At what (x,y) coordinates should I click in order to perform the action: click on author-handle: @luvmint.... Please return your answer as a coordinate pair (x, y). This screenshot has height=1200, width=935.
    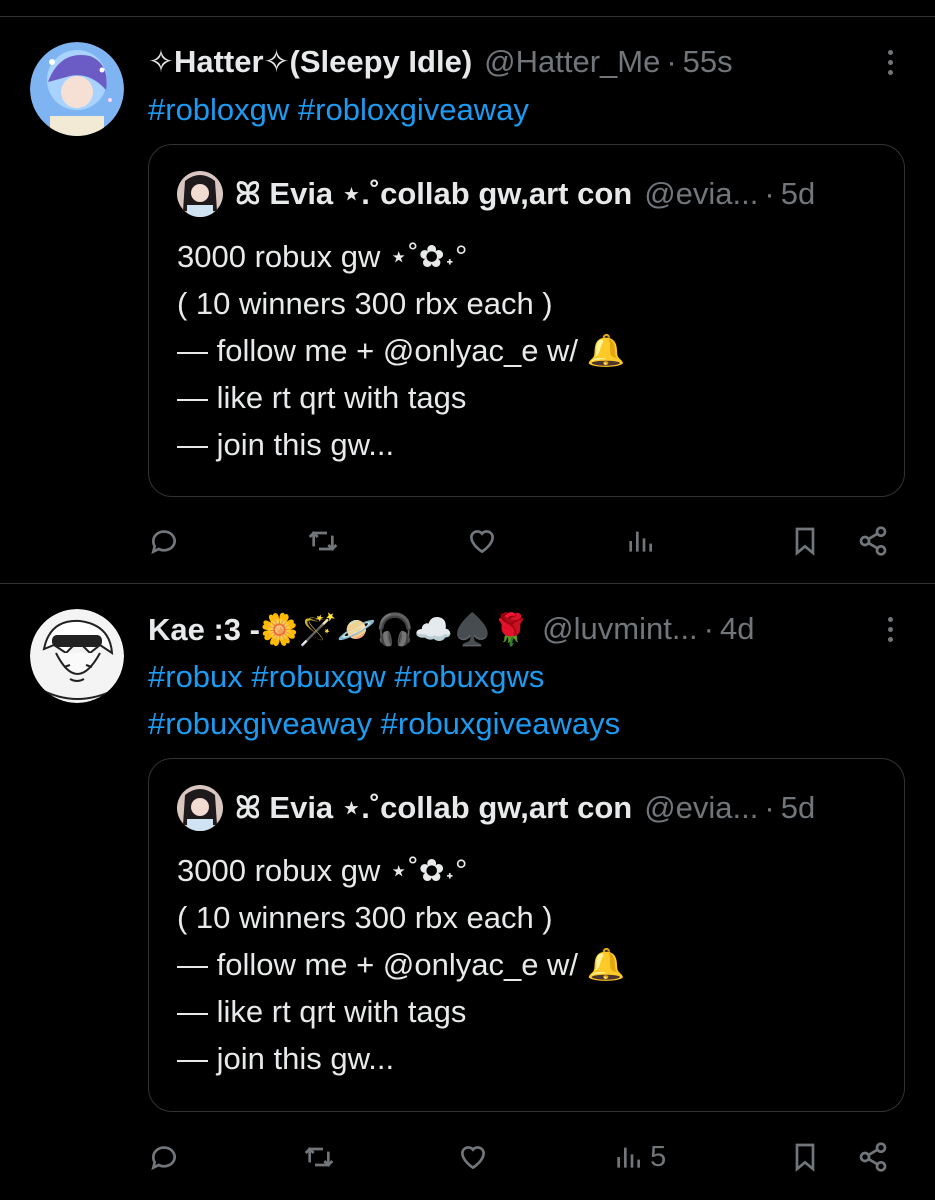
    Looking at the image, I should click on (620, 629).